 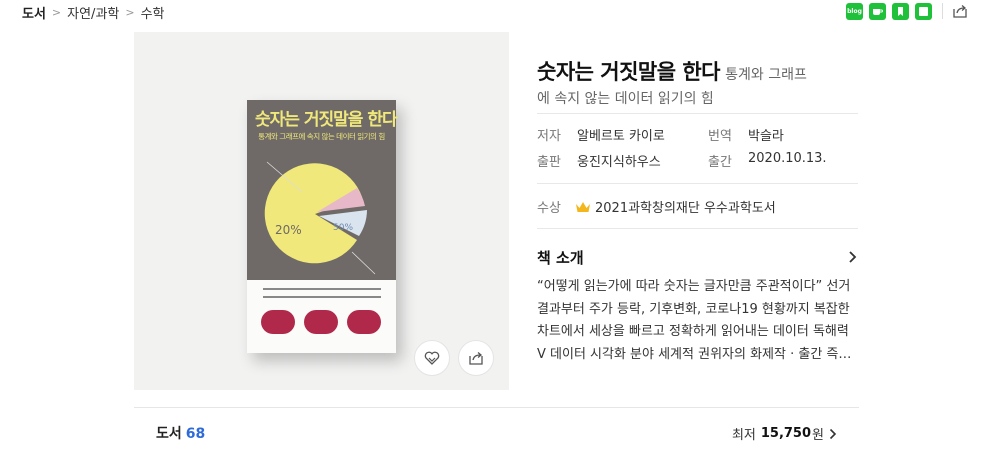 I want to click on intro-line: 결과부터 주가 등락, 기후변화, 코로나19 현황까지 복잡한, so click(x=693, y=309).